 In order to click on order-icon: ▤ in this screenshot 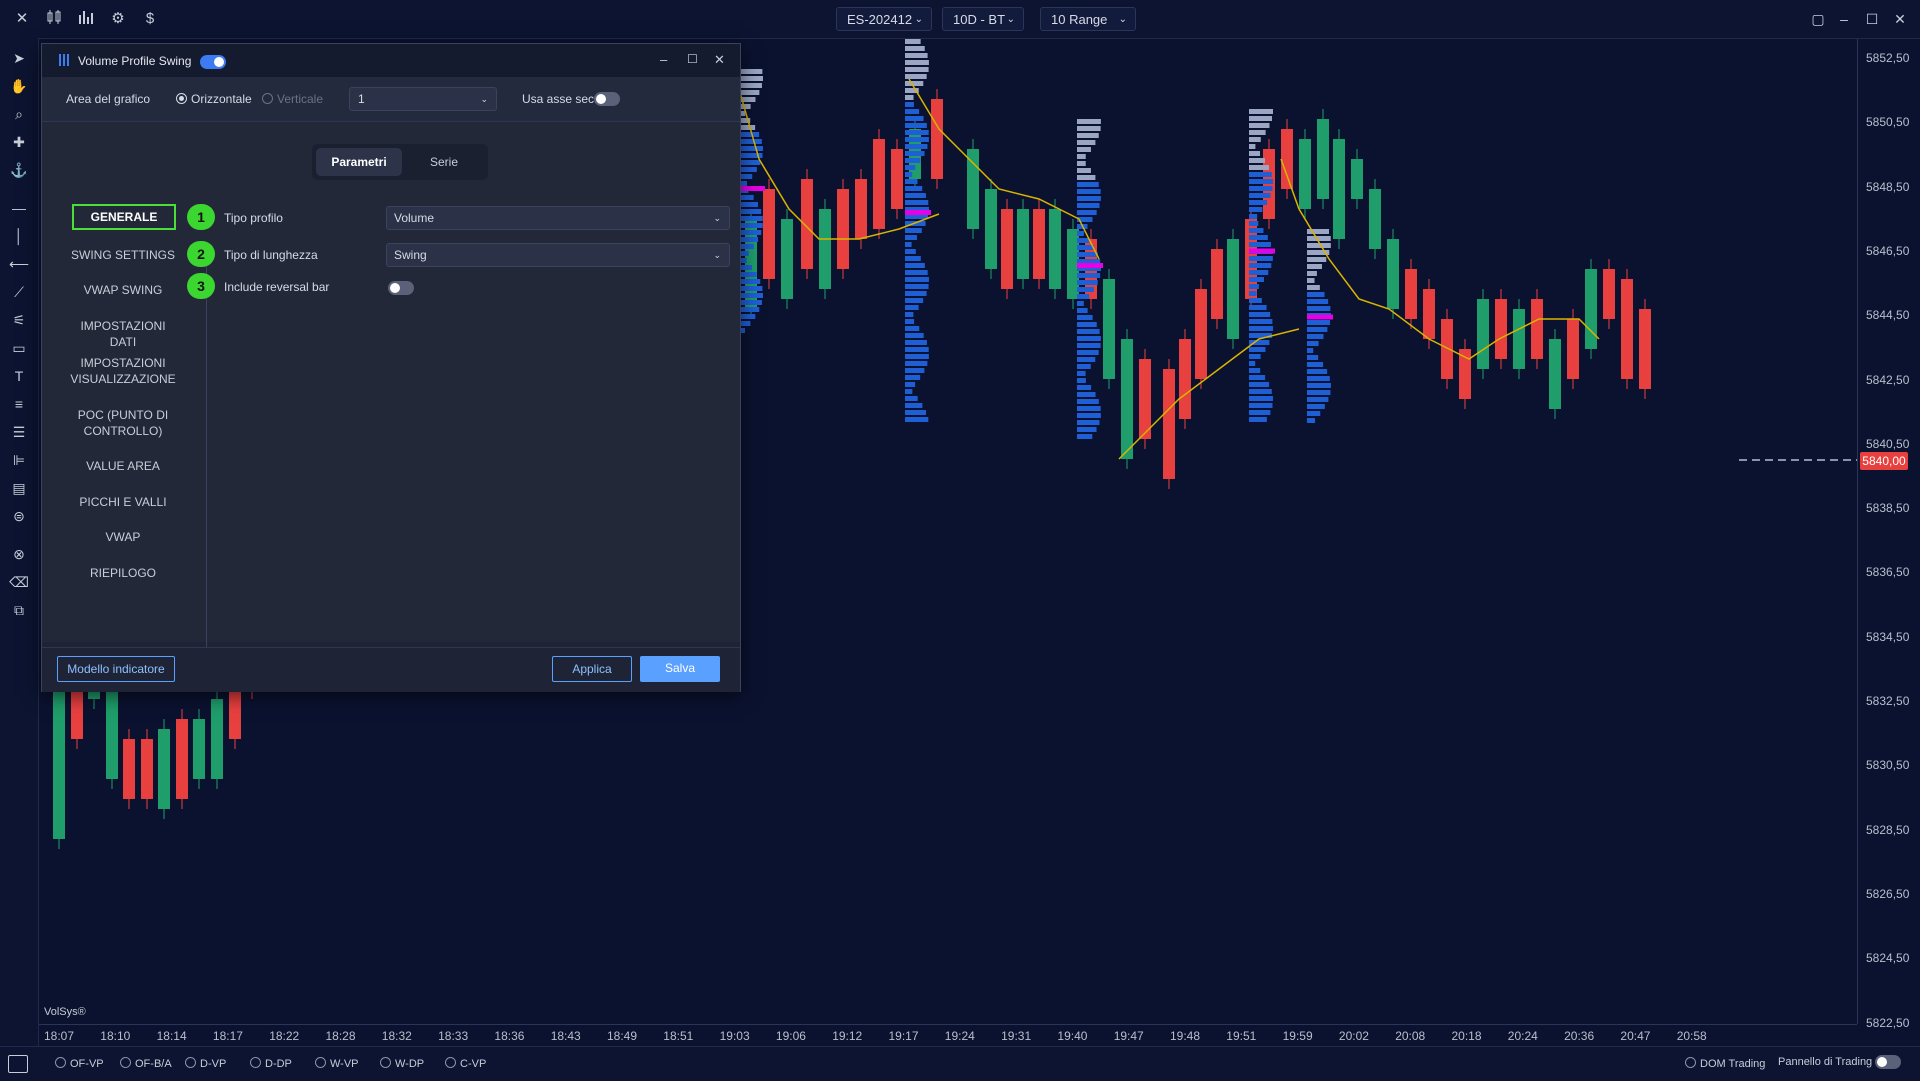, I will do `click(19, 488)`.